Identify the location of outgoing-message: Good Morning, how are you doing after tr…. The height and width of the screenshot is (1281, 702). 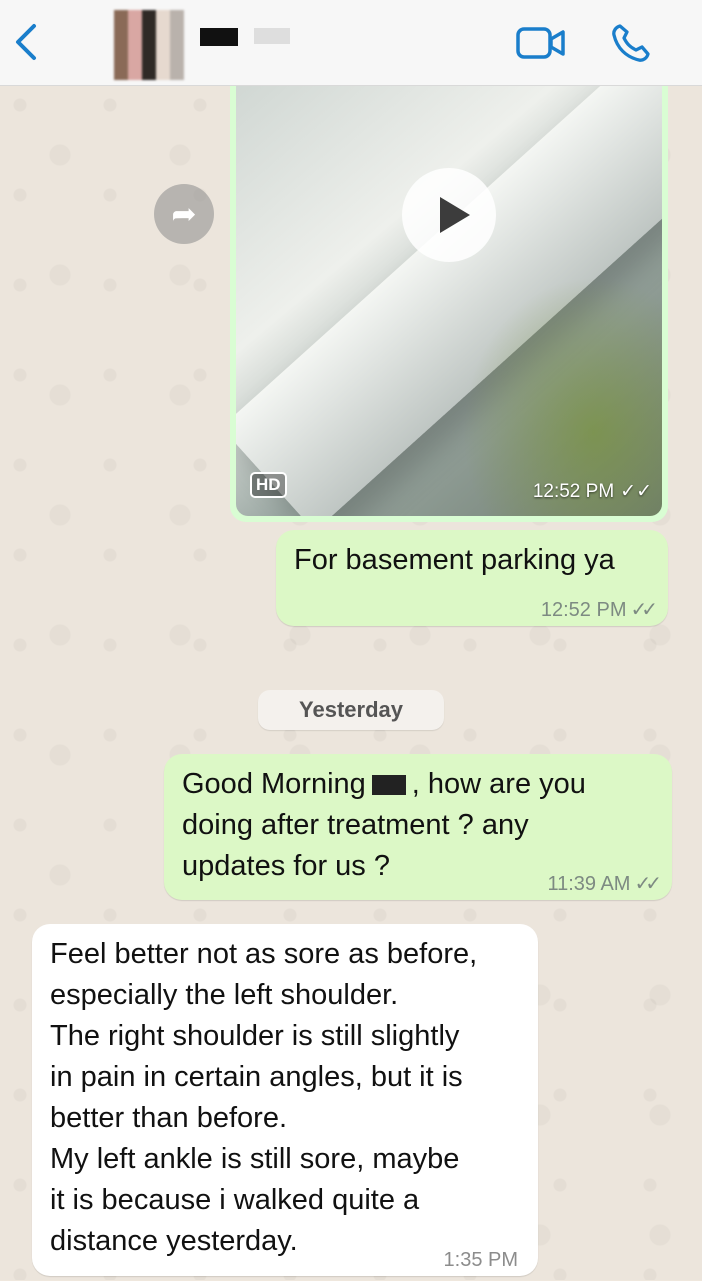
(418, 827).